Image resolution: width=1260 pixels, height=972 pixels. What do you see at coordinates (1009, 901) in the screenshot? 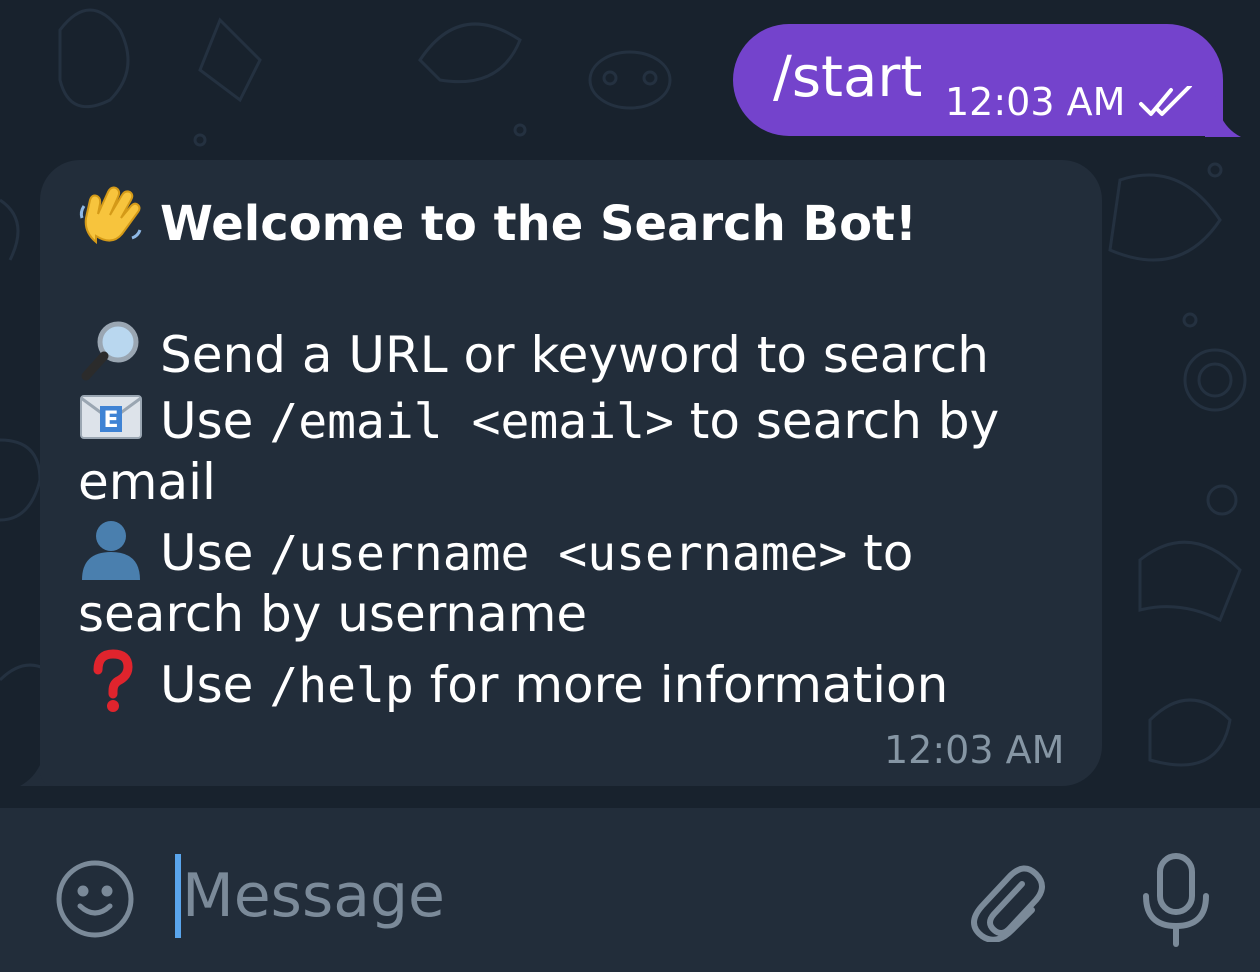
I see `paperclip-icon` at bounding box center [1009, 901].